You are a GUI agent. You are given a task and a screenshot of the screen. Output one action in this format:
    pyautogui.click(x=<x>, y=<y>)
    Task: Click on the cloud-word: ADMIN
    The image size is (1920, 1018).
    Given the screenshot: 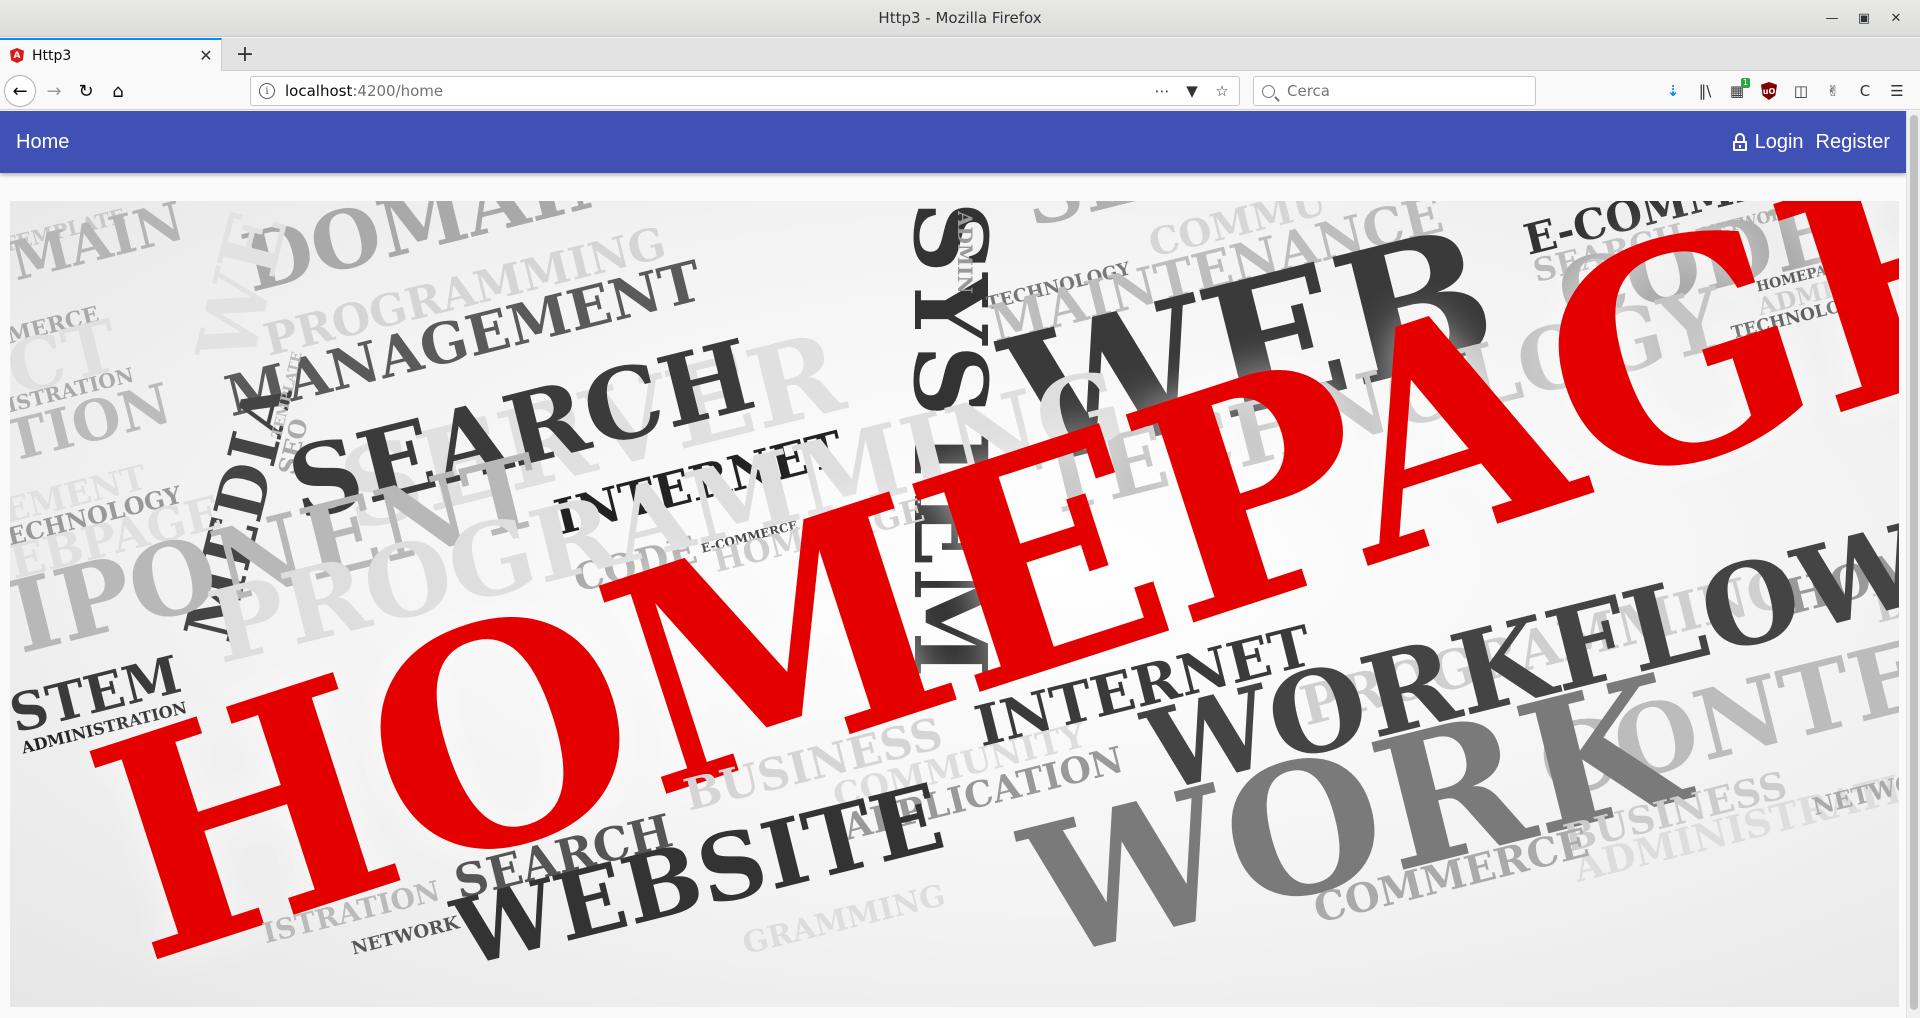 What is the action you would take?
    pyautogui.click(x=965, y=252)
    